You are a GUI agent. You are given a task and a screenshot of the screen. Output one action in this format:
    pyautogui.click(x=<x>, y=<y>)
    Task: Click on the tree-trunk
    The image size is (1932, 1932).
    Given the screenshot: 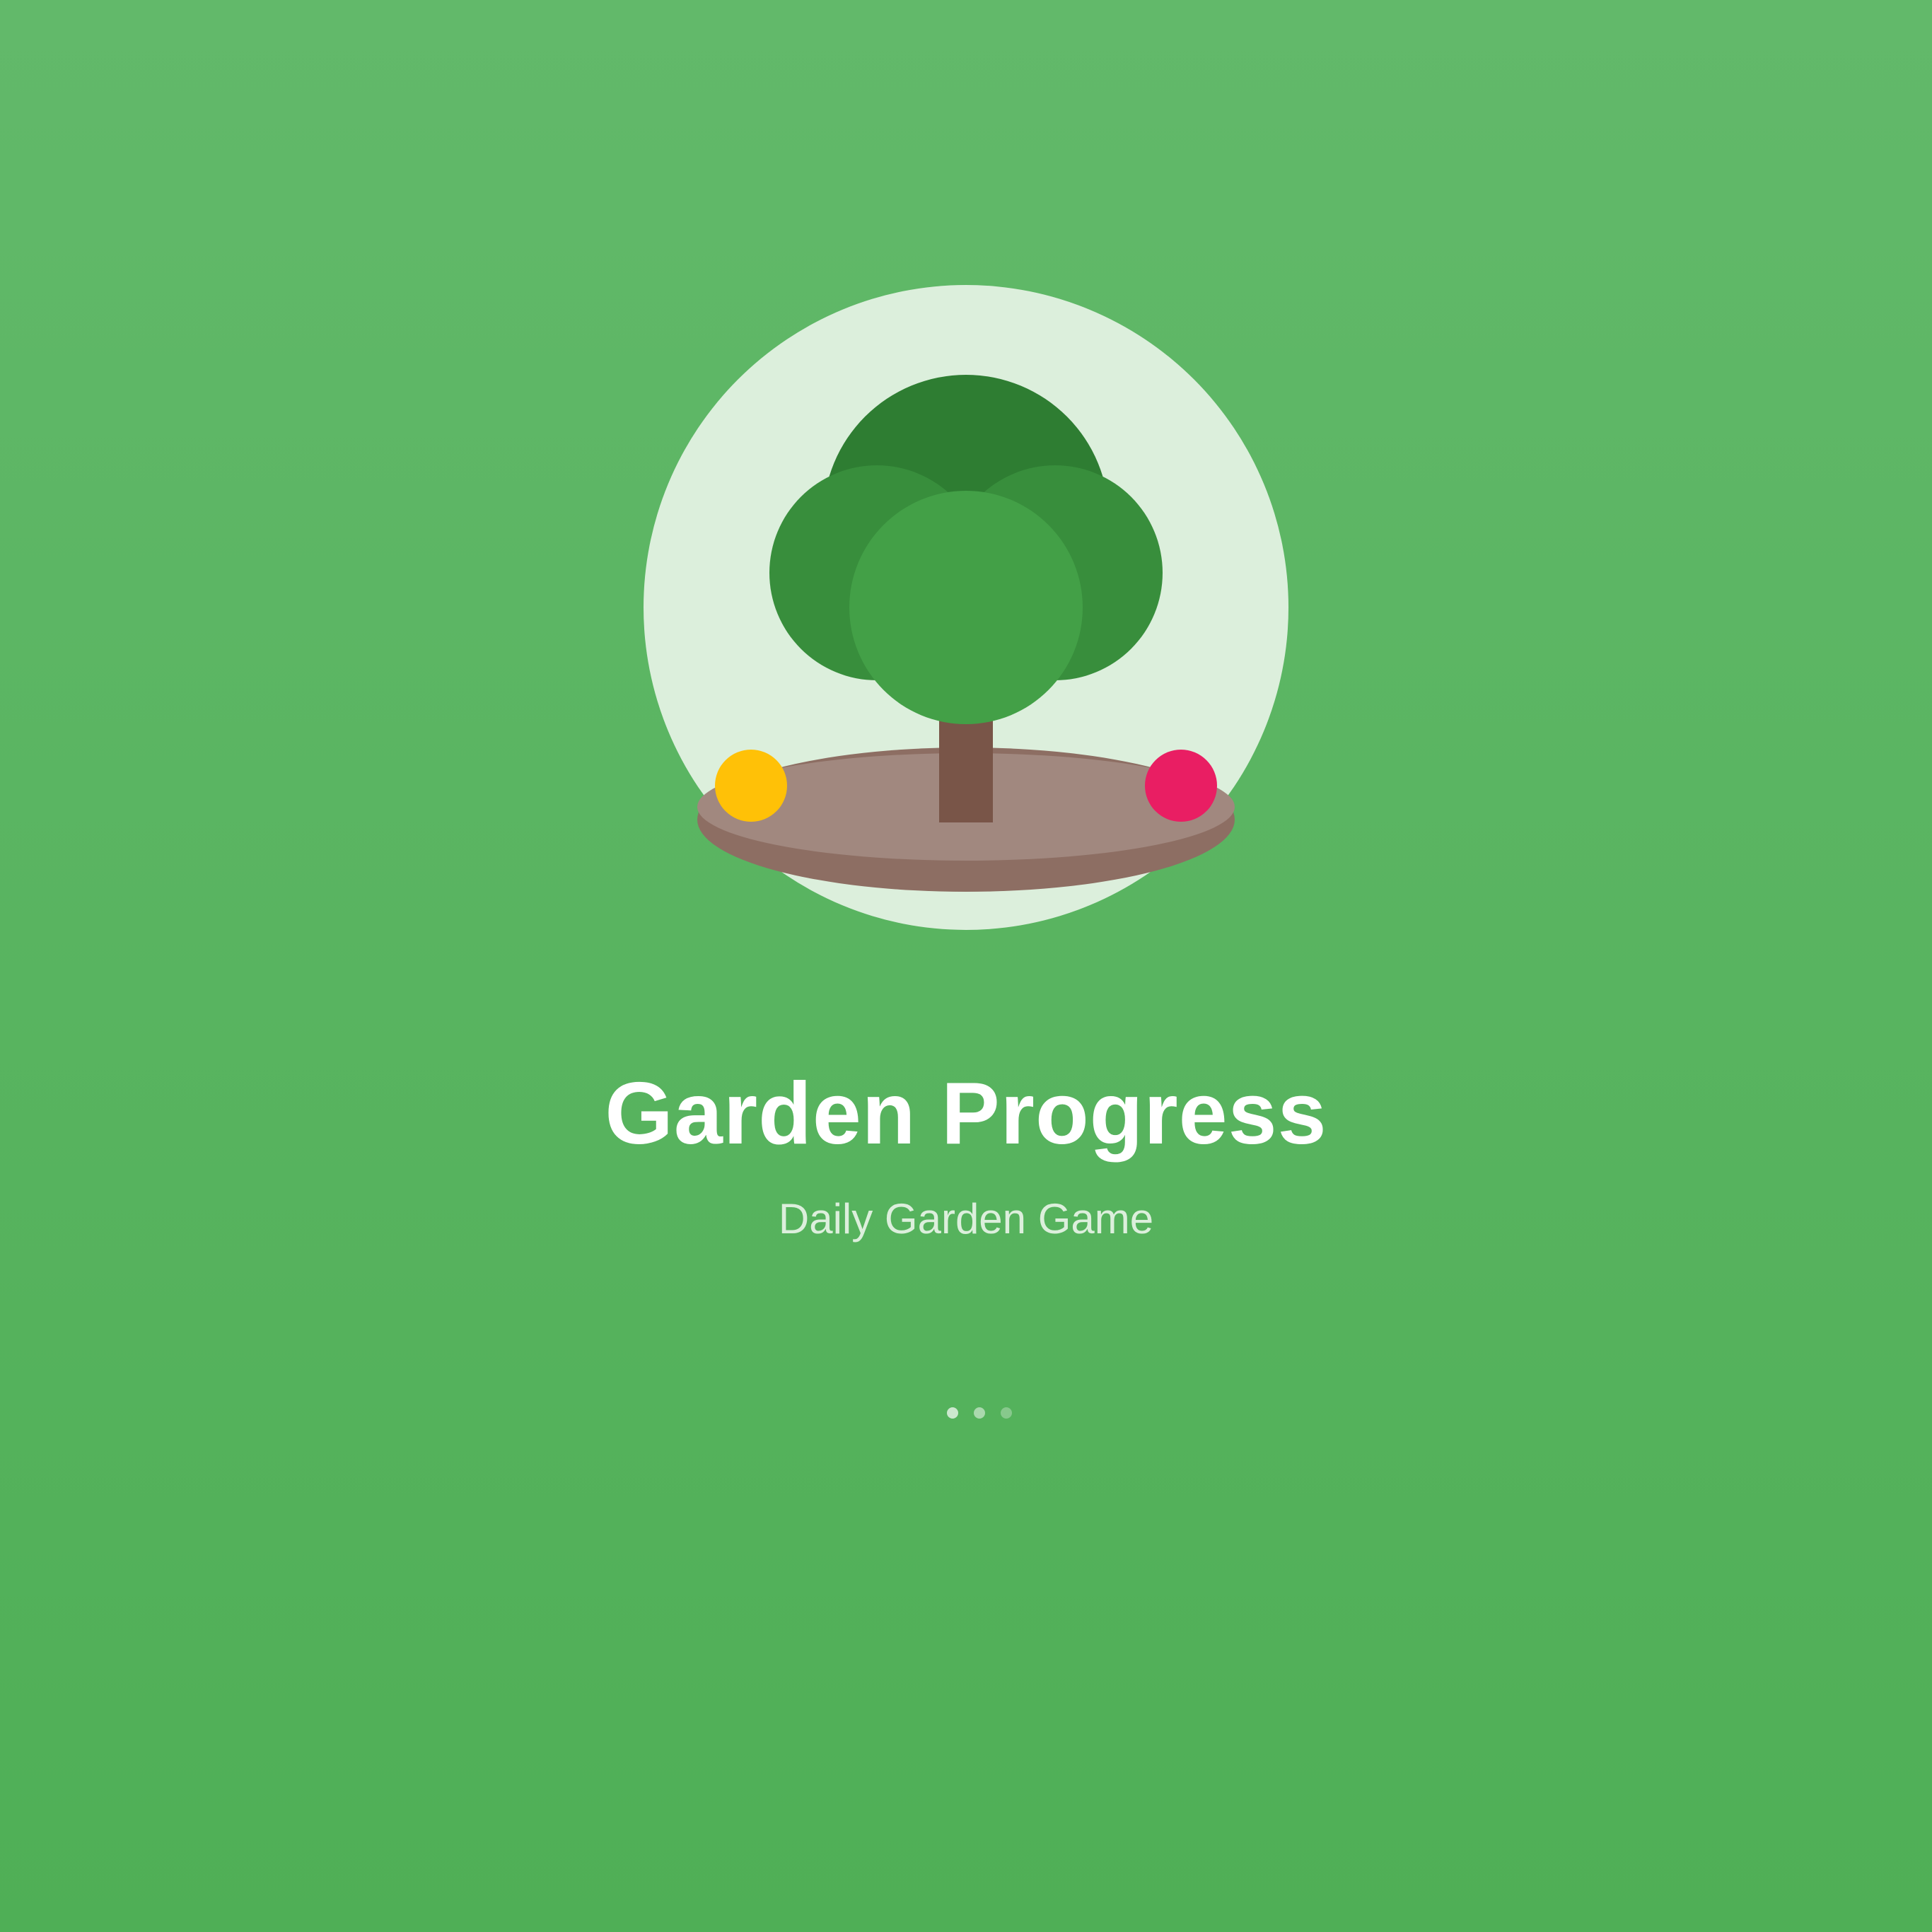 What is the action you would take?
    pyautogui.click(x=966, y=765)
    